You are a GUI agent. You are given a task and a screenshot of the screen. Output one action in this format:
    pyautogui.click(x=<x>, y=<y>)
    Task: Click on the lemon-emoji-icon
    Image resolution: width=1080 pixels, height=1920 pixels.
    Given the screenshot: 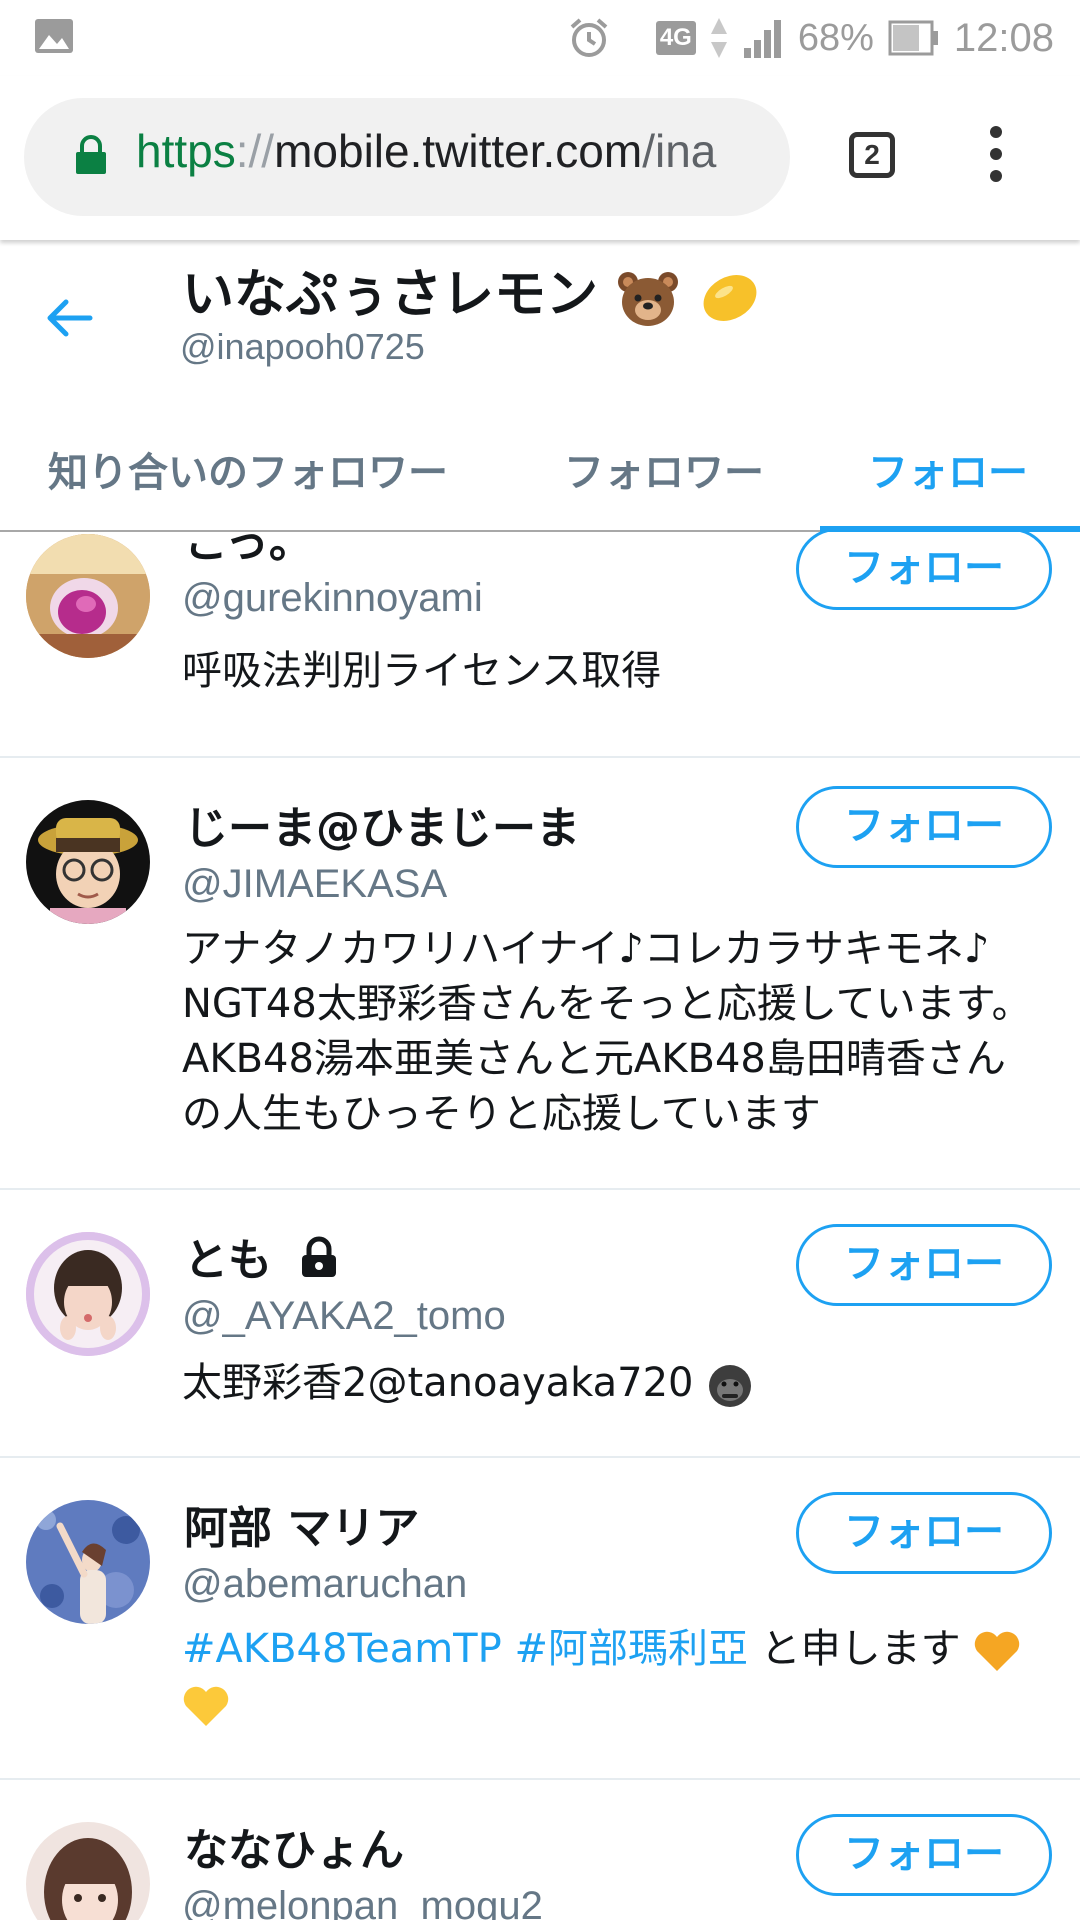 What is the action you would take?
    pyautogui.click(x=730, y=298)
    